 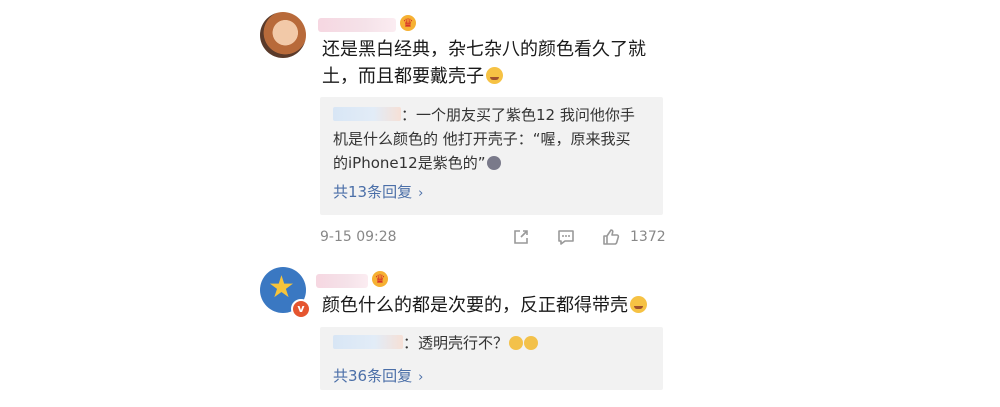 What do you see at coordinates (521, 237) in the screenshot?
I see `share-icon` at bounding box center [521, 237].